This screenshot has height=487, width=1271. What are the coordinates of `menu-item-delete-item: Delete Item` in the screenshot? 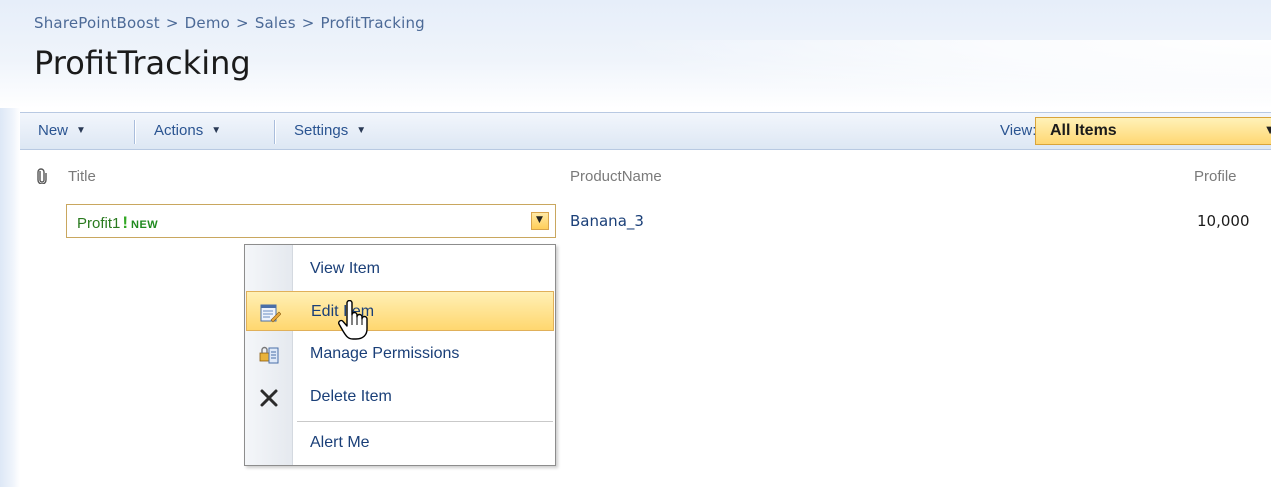 It's located at (400, 397).